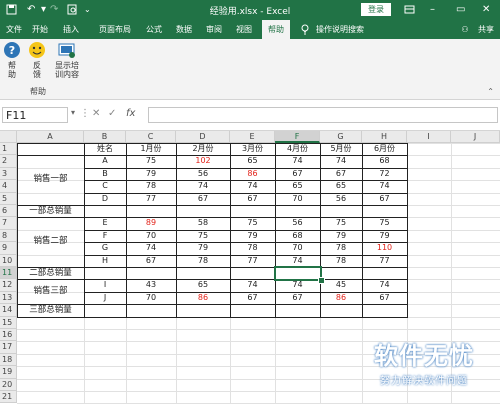 Image resolution: width=500 pixels, height=404 pixels. I want to click on tab-file: 文件, so click(14, 29).